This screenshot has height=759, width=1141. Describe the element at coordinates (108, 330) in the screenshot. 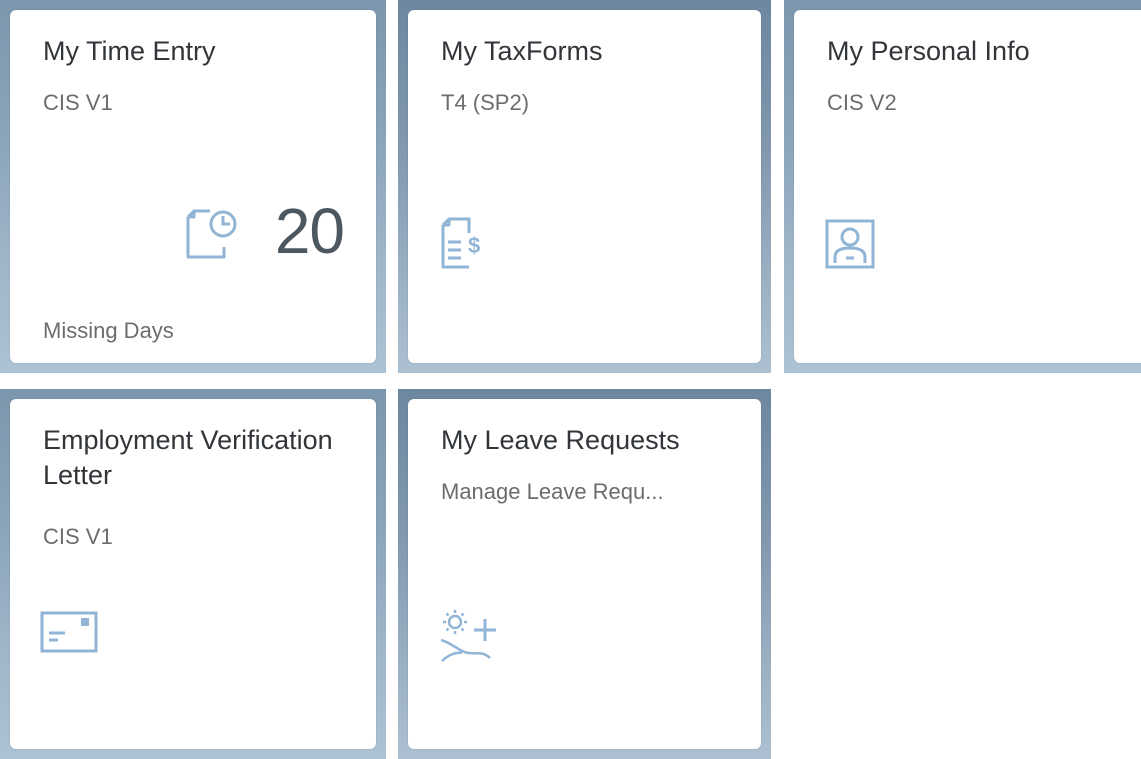

I see `tile-footer: Missing Days` at that location.